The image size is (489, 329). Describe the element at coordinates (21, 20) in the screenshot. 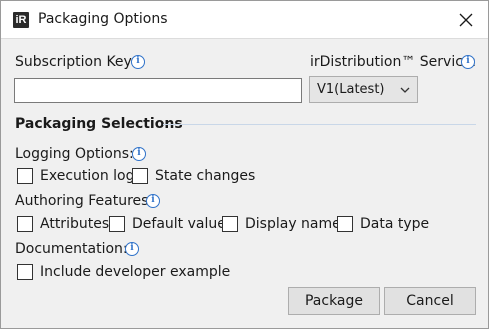

I see `app-logo-icon: iR` at that location.